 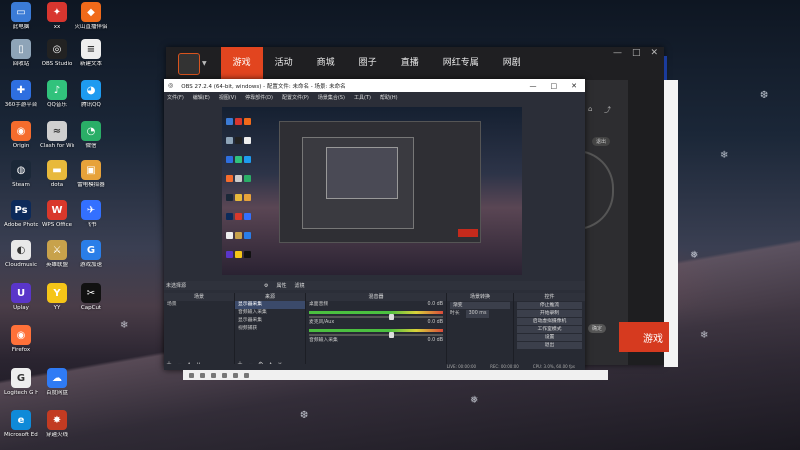 I want to click on confirm-button: 确定, so click(x=597, y=328).